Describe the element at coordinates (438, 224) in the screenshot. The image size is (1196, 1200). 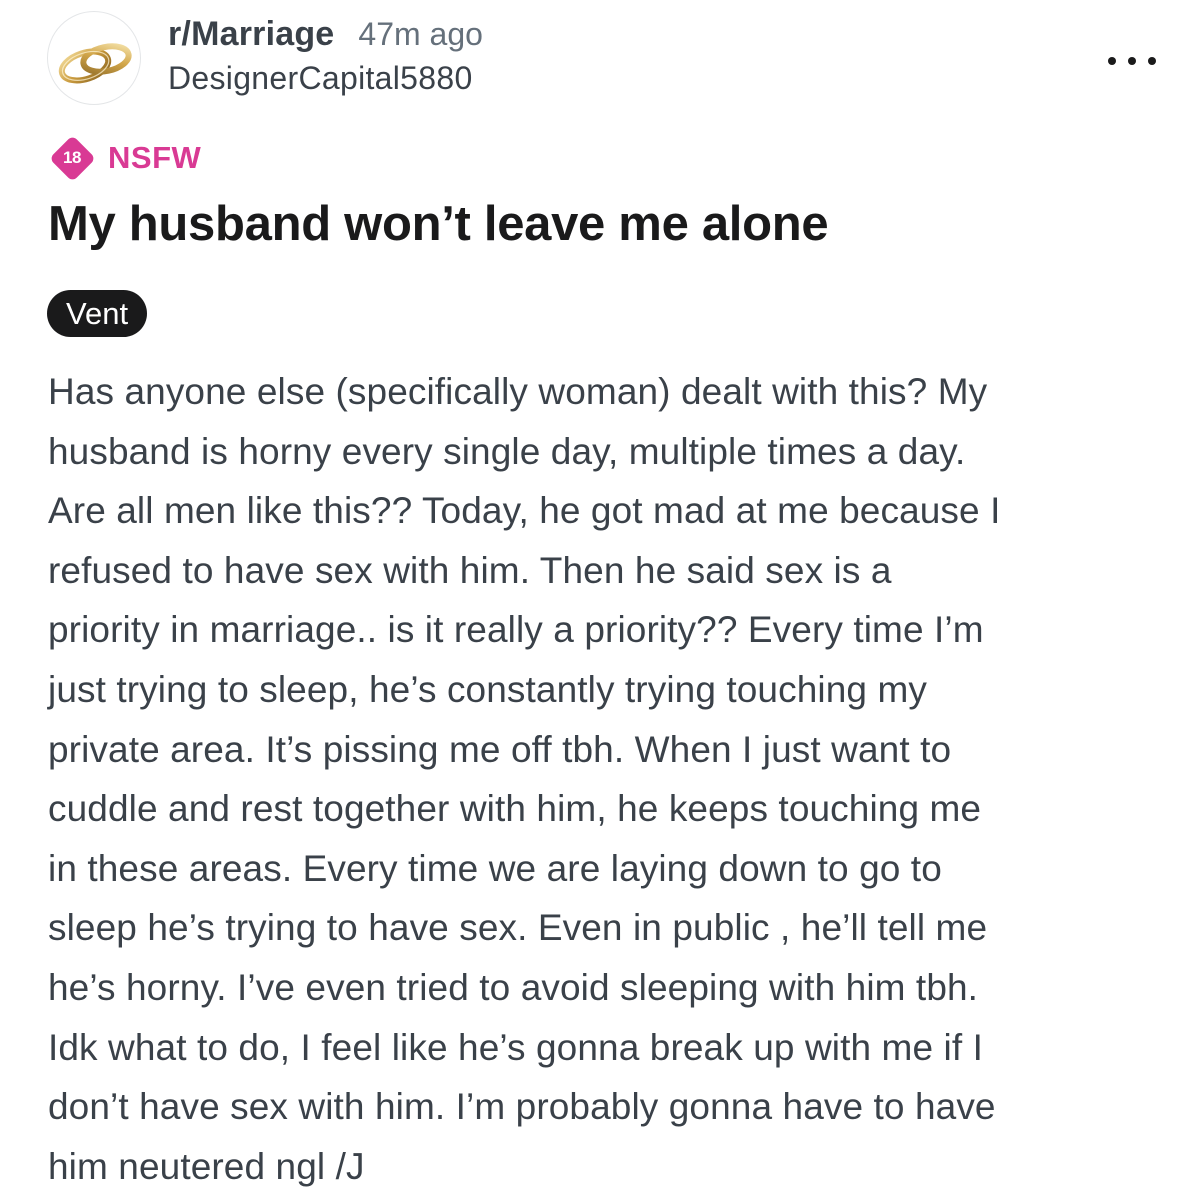
I see `post-title: My husband won’t leave me alone` at that location.